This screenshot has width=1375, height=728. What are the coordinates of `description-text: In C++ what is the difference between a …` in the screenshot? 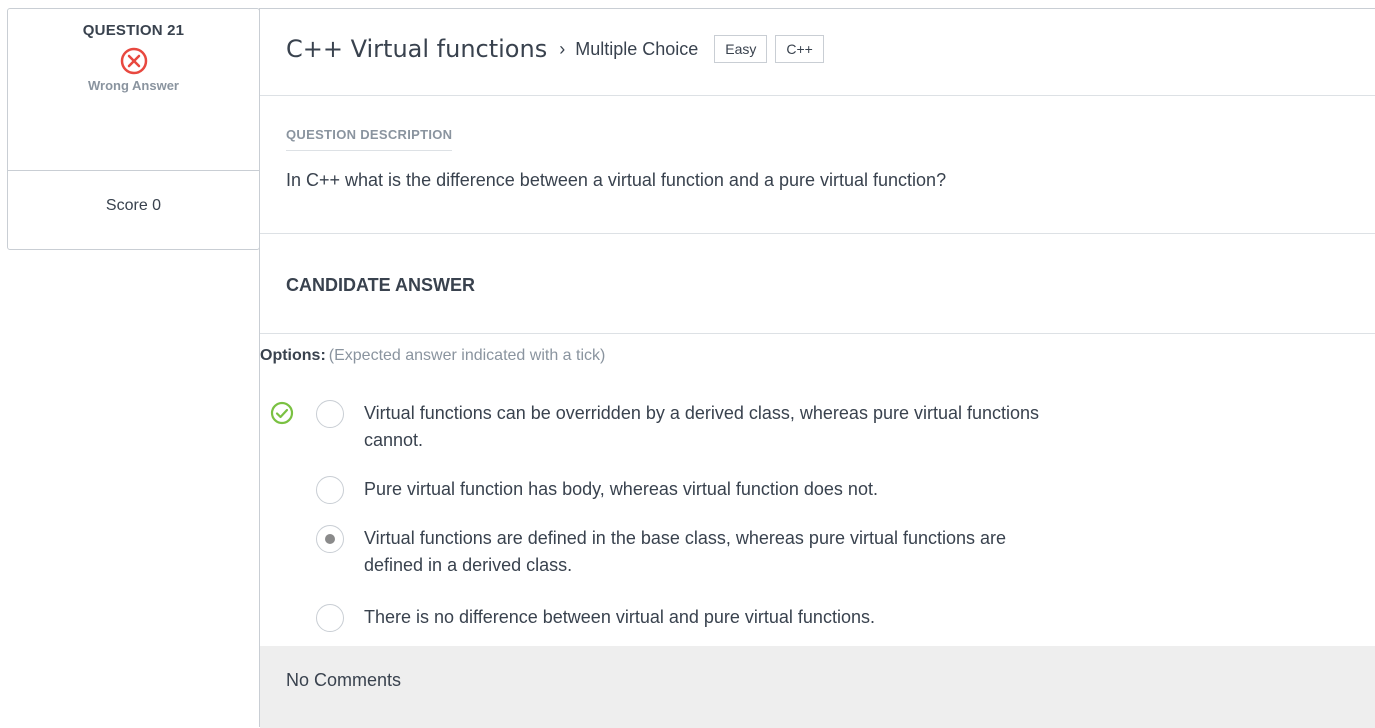 It's located at (616, 180).